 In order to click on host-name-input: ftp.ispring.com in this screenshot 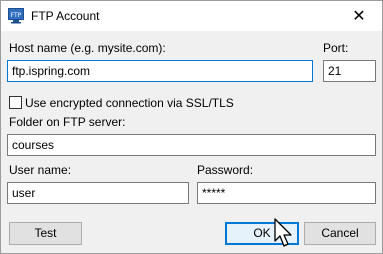, I will do `click(160, 71)`.